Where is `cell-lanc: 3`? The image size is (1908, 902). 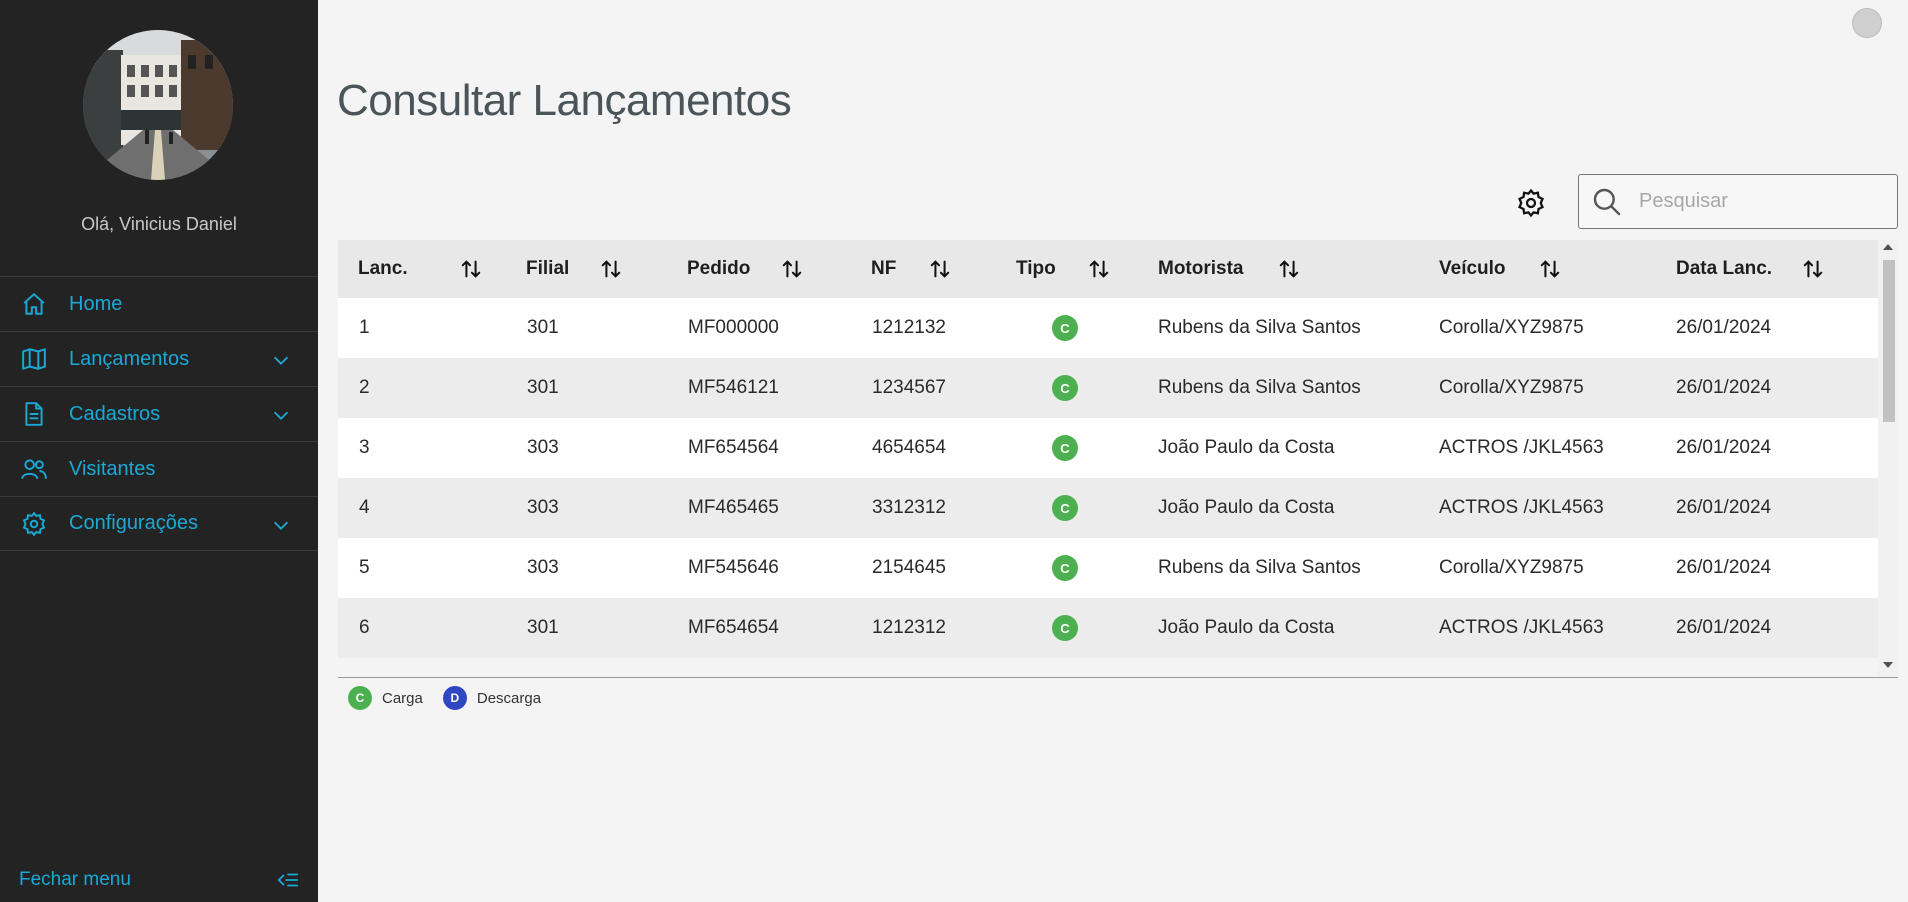 cell-lanc: 3 is located at coordinates (364, 447).